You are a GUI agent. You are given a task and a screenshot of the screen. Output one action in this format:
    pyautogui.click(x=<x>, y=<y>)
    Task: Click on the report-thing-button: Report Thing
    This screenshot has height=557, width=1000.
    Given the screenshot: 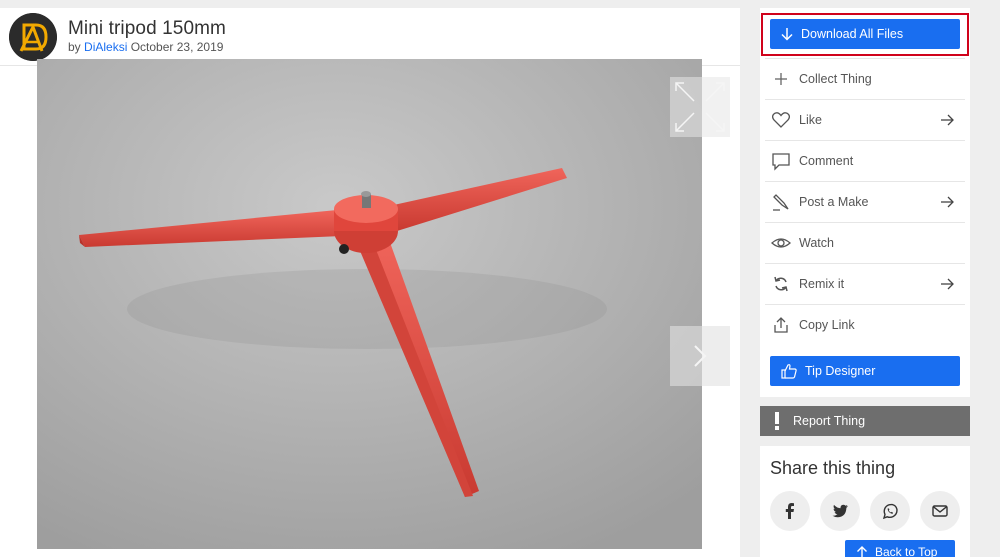 What is the action you would take?
    pyautogui.click(x=865, y=421)
    